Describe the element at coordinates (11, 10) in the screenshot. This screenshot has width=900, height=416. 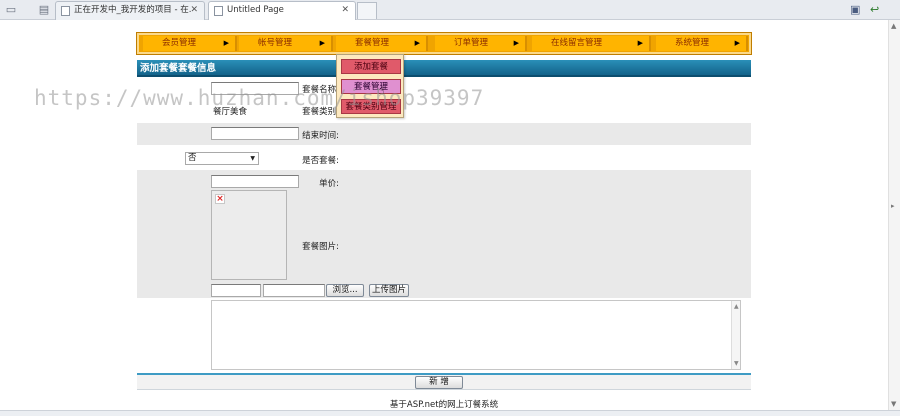
I see `page-icon: ▭` at that location.